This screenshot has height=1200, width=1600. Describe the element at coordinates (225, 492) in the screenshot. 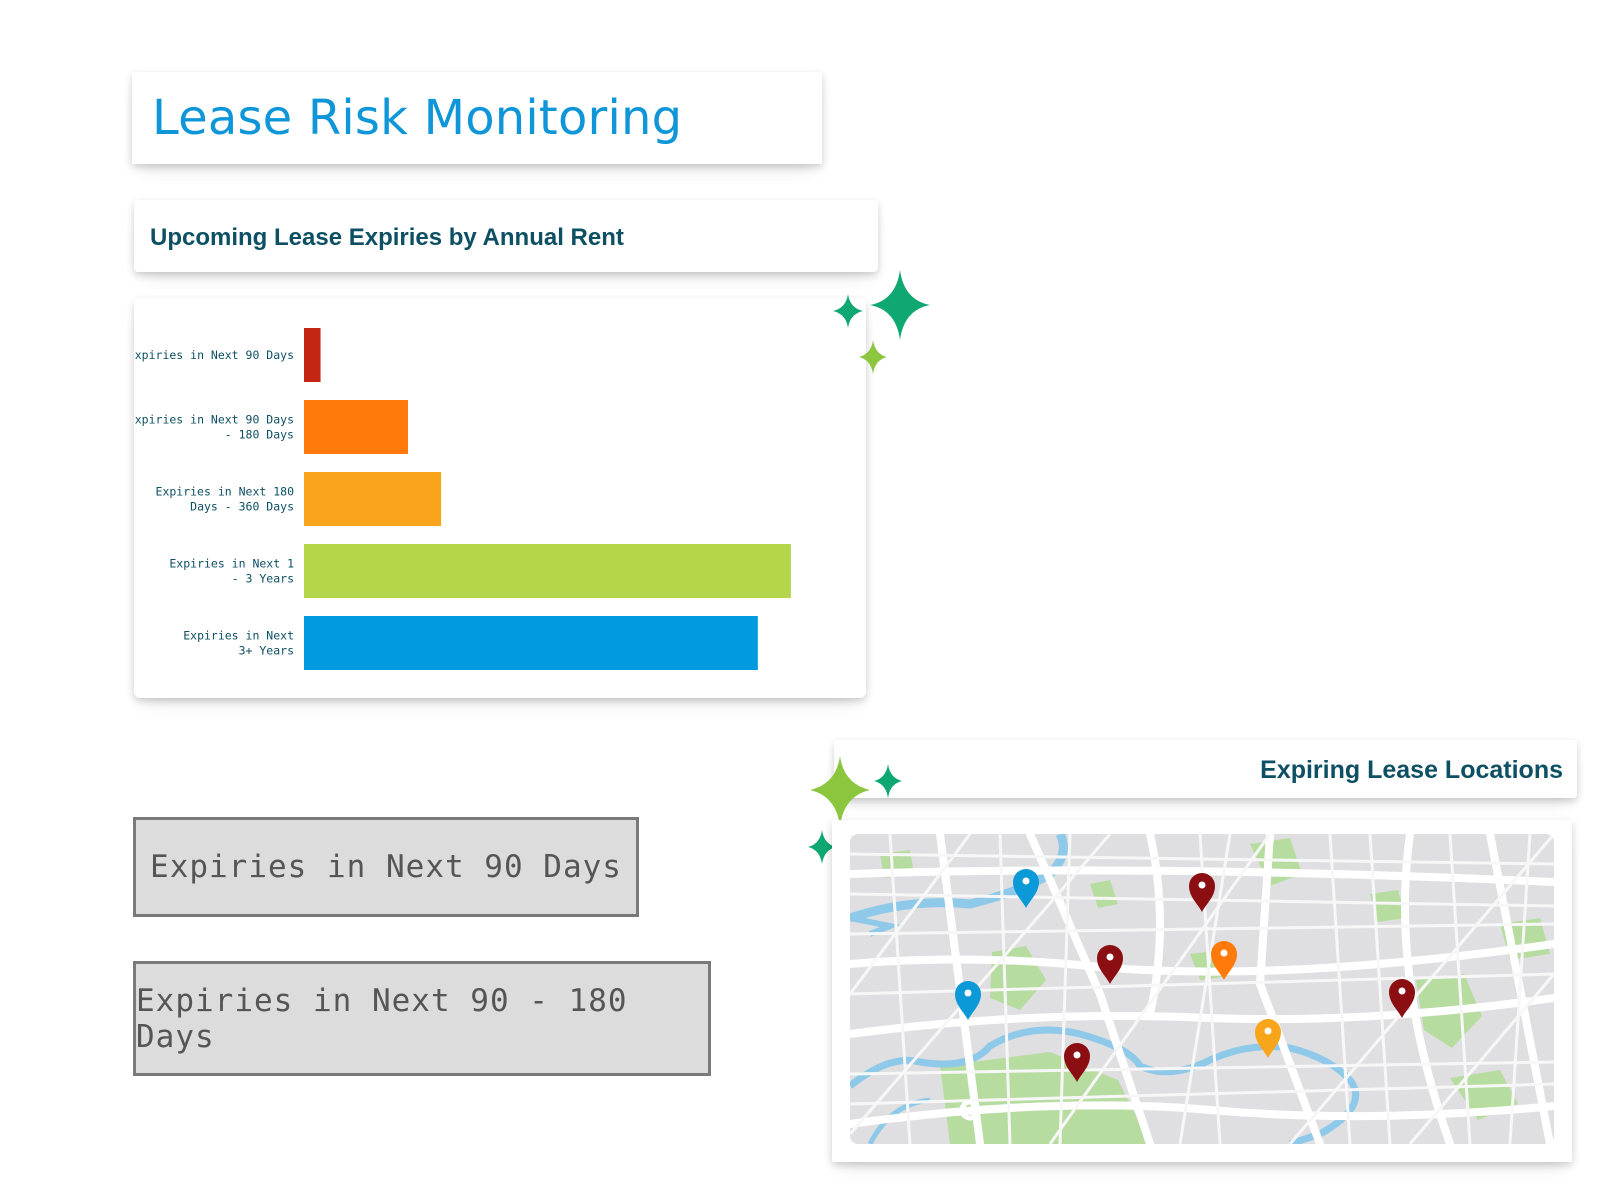

I see `category-label: Expiries in Next 180` at that location.